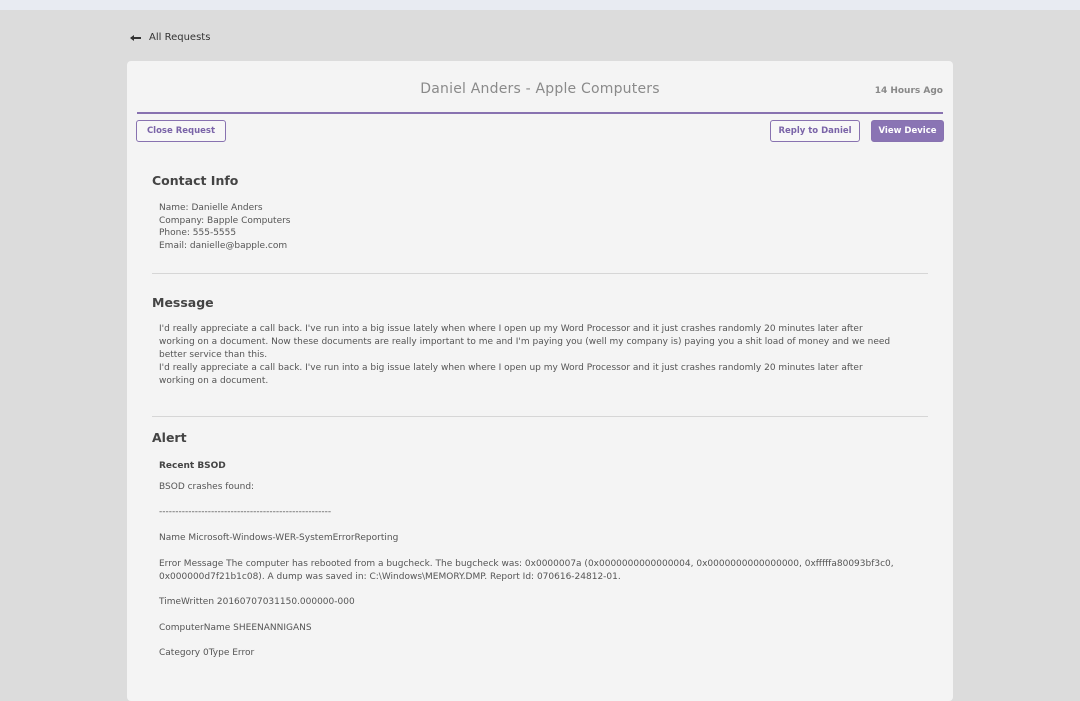  Describe the element at coordinates (223, 246) in the screenshot. I see `contact-email: Email: danielle@bapple.com` at that location.